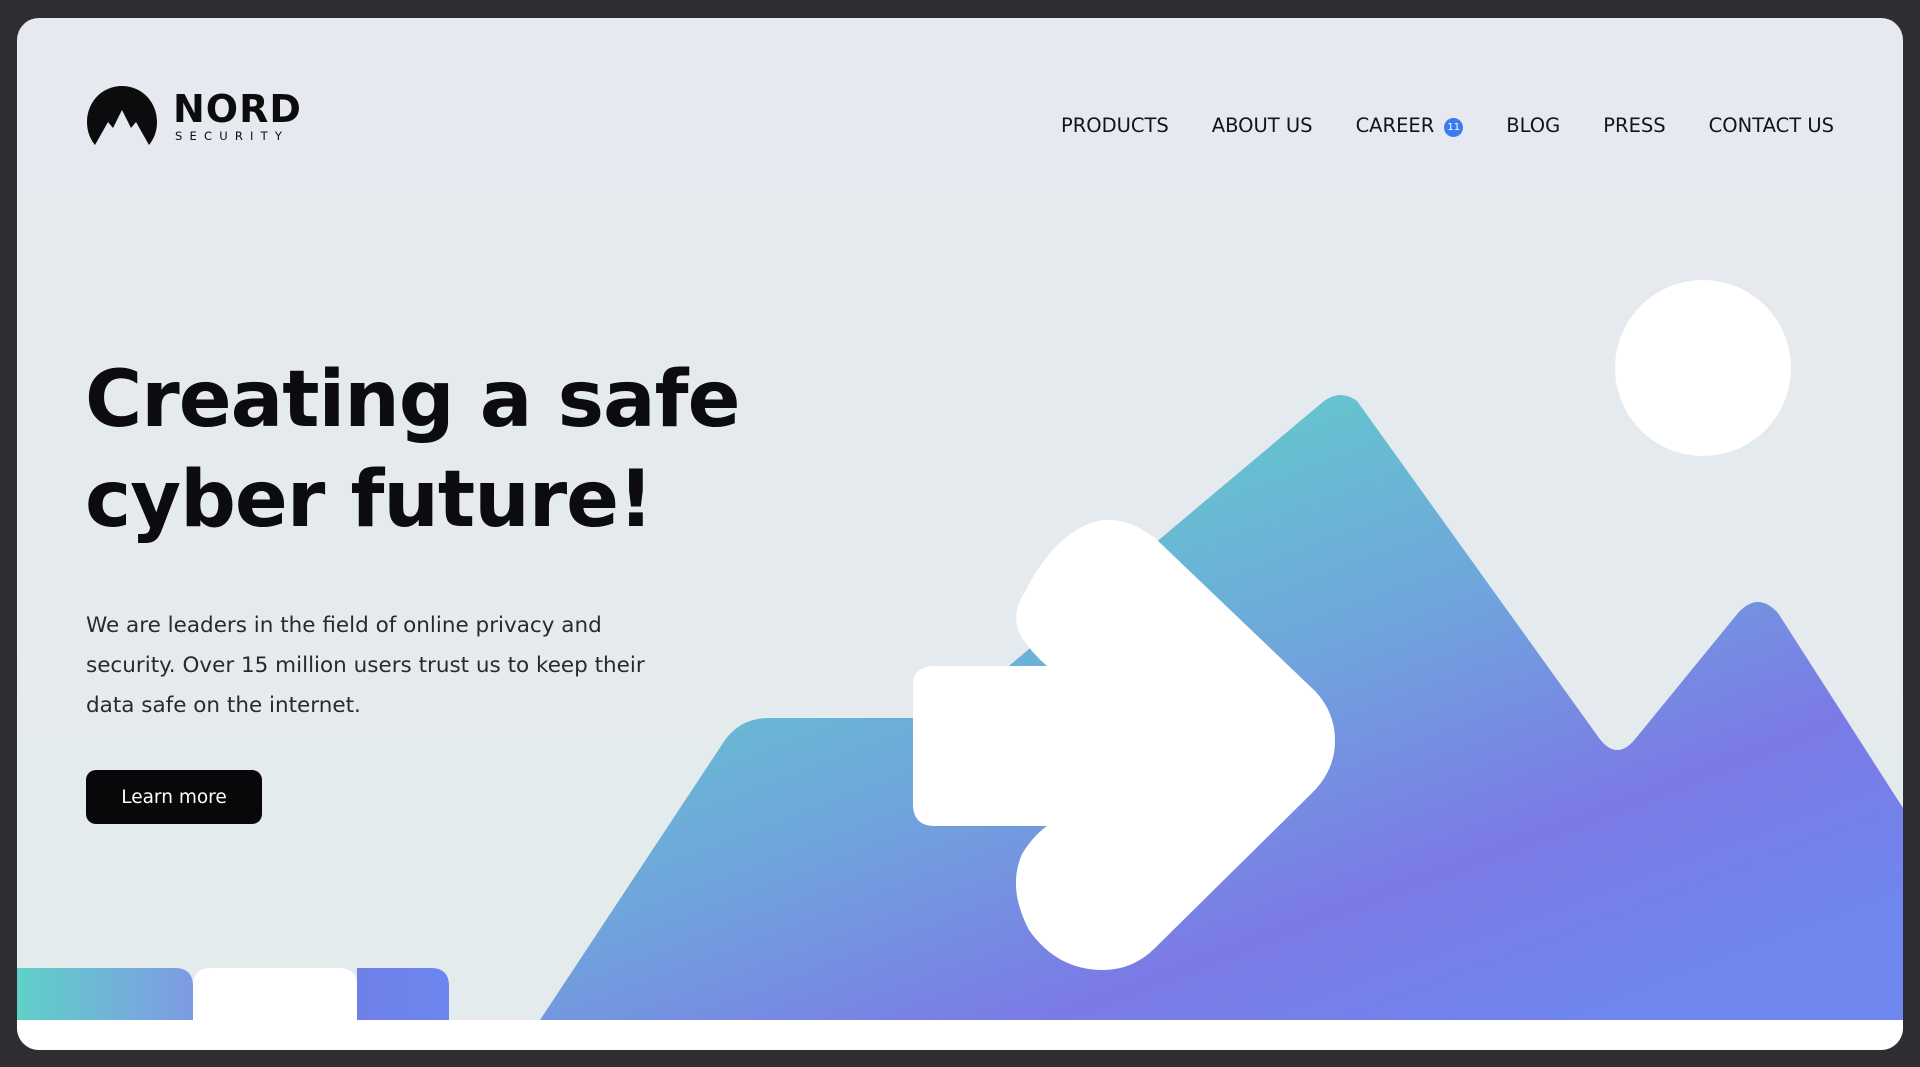 The width and height of the screenshot is (1920, 1067). I want to click on hero-title-line-2: cyber future!, so click(369, 500).